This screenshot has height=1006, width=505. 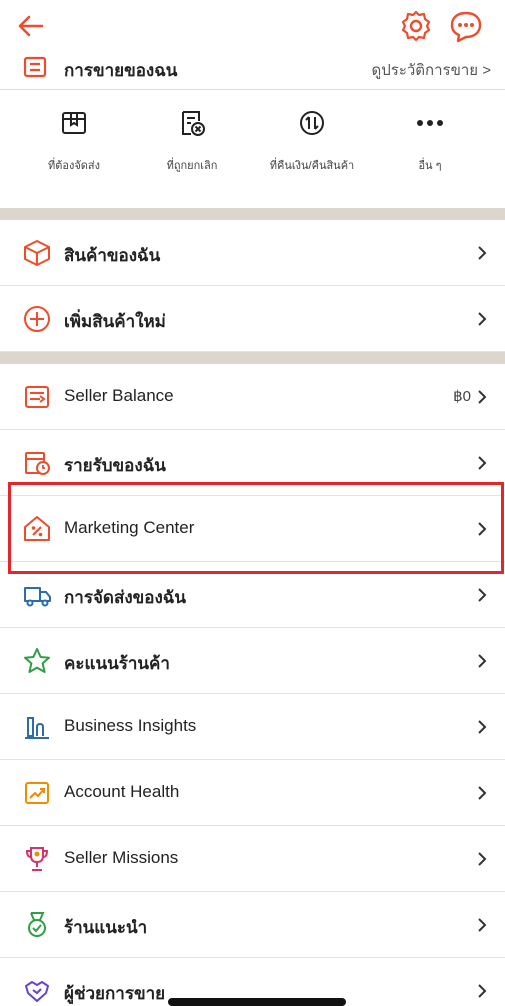 I want to click on wallet-icon, so click(x=37, y=397).